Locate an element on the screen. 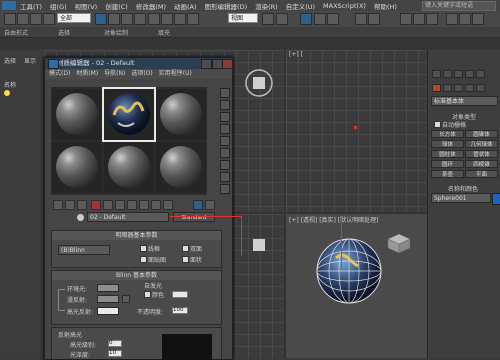  lights-icon is located at coordinates (458, 88).